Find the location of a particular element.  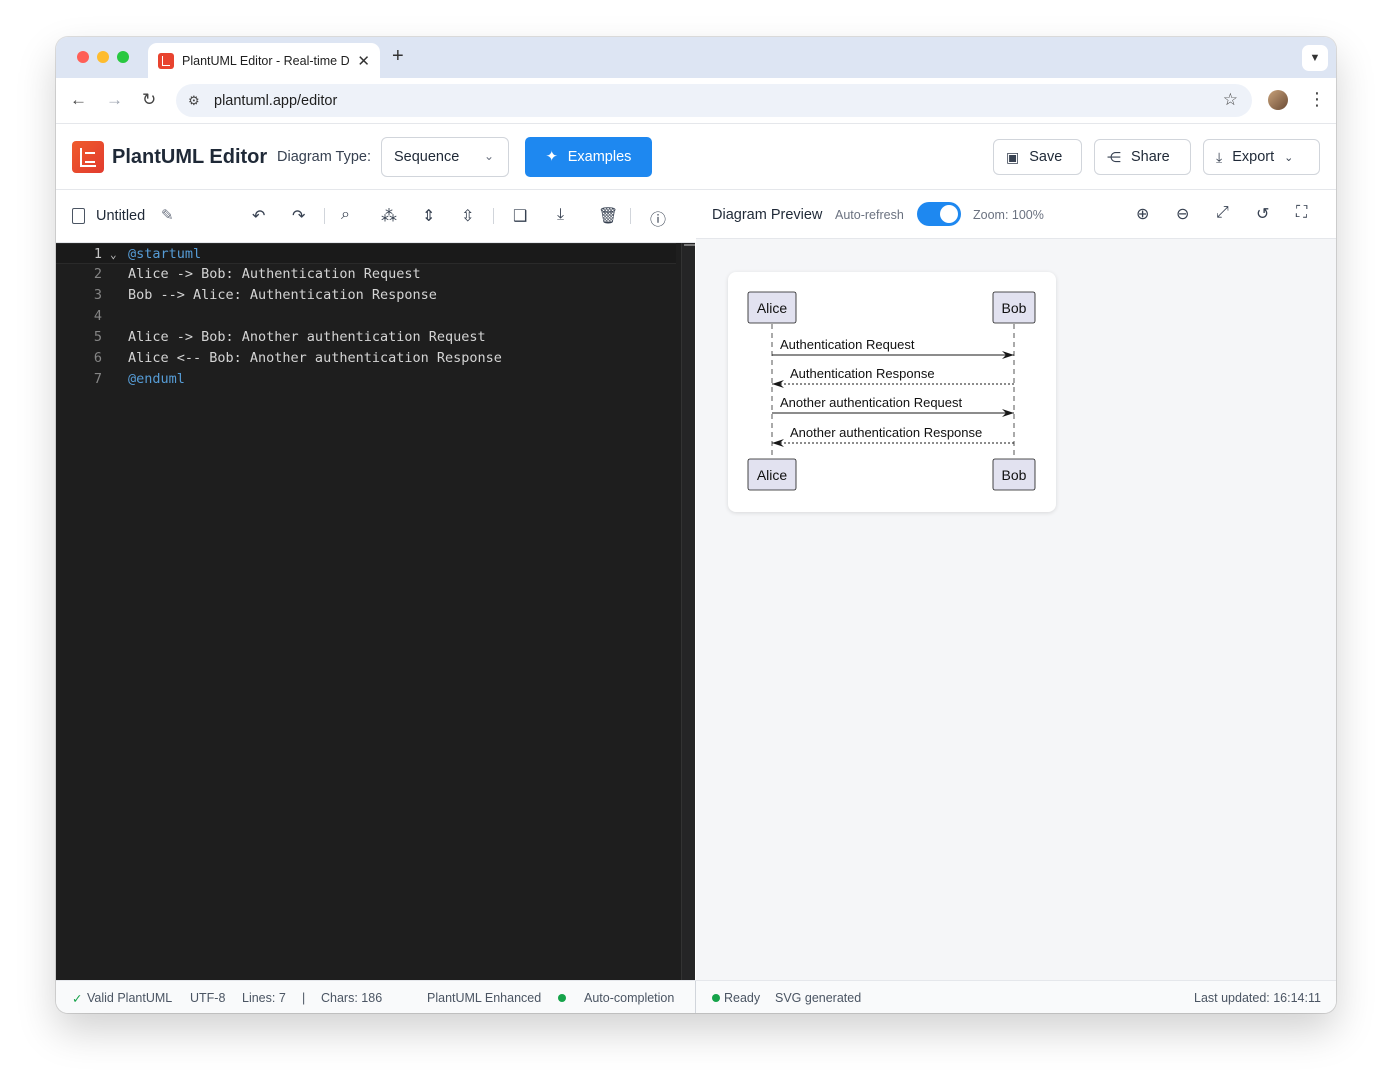

expand-icon: ⇳ is located at coordinates (467, 216).